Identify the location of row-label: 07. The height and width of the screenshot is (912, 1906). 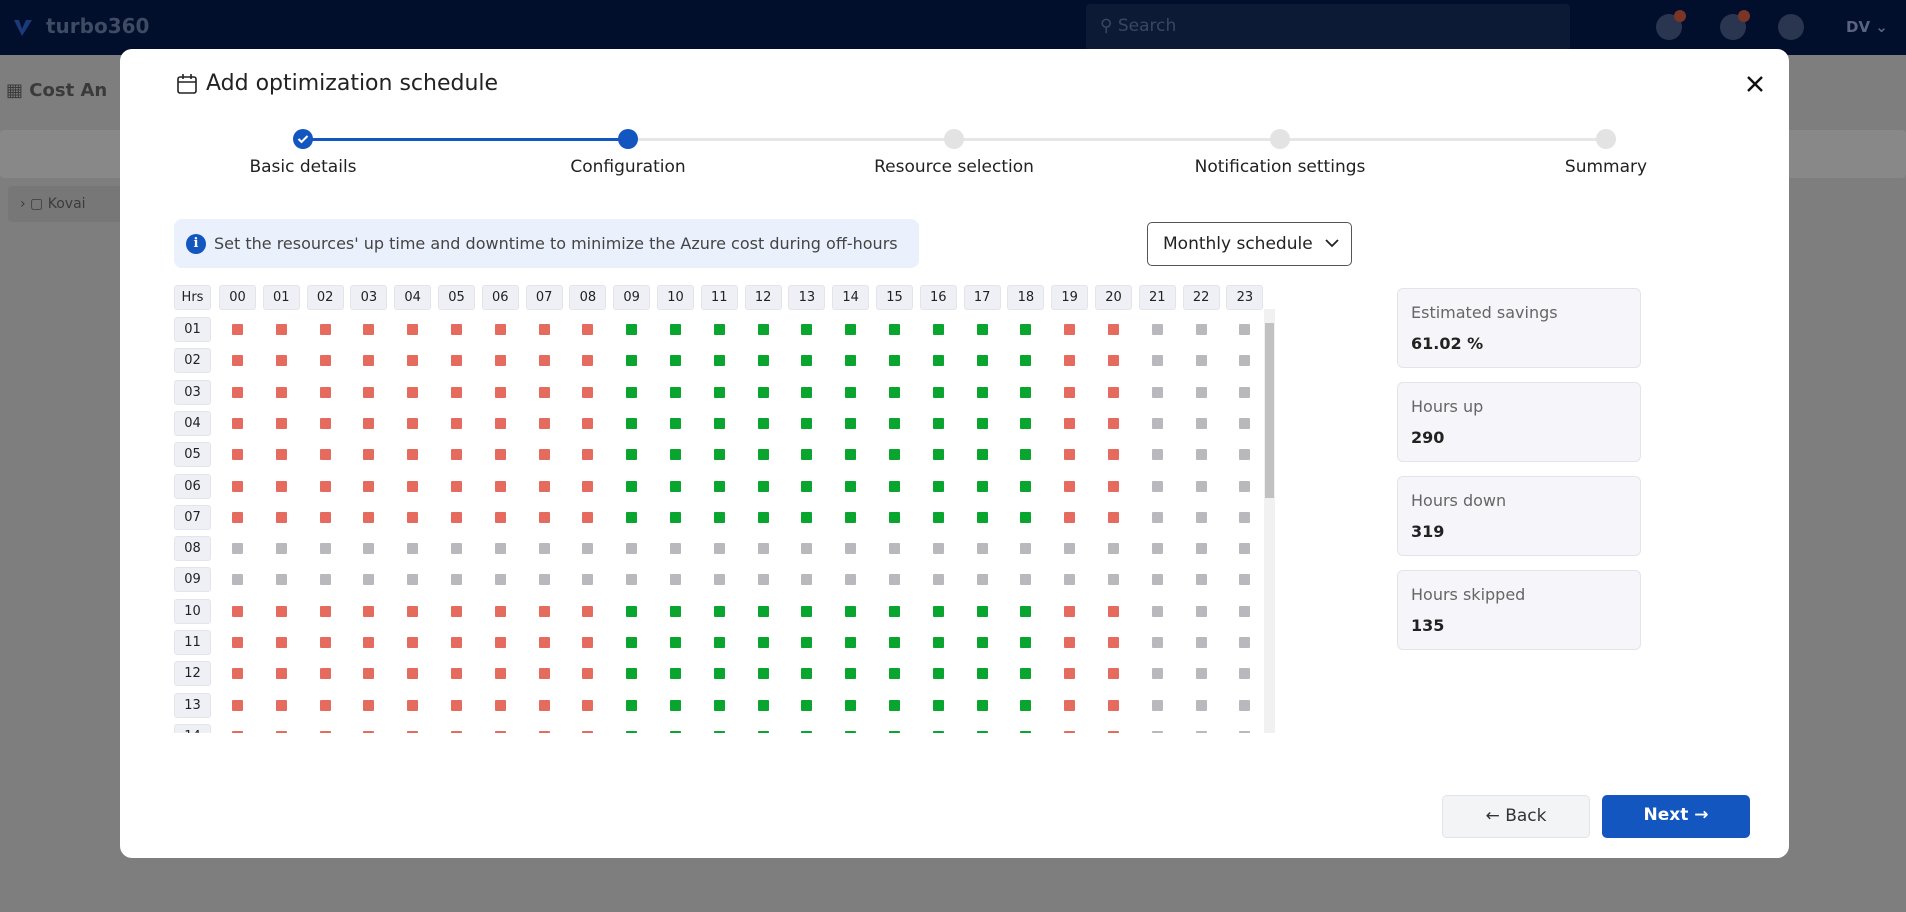
(192, 517).